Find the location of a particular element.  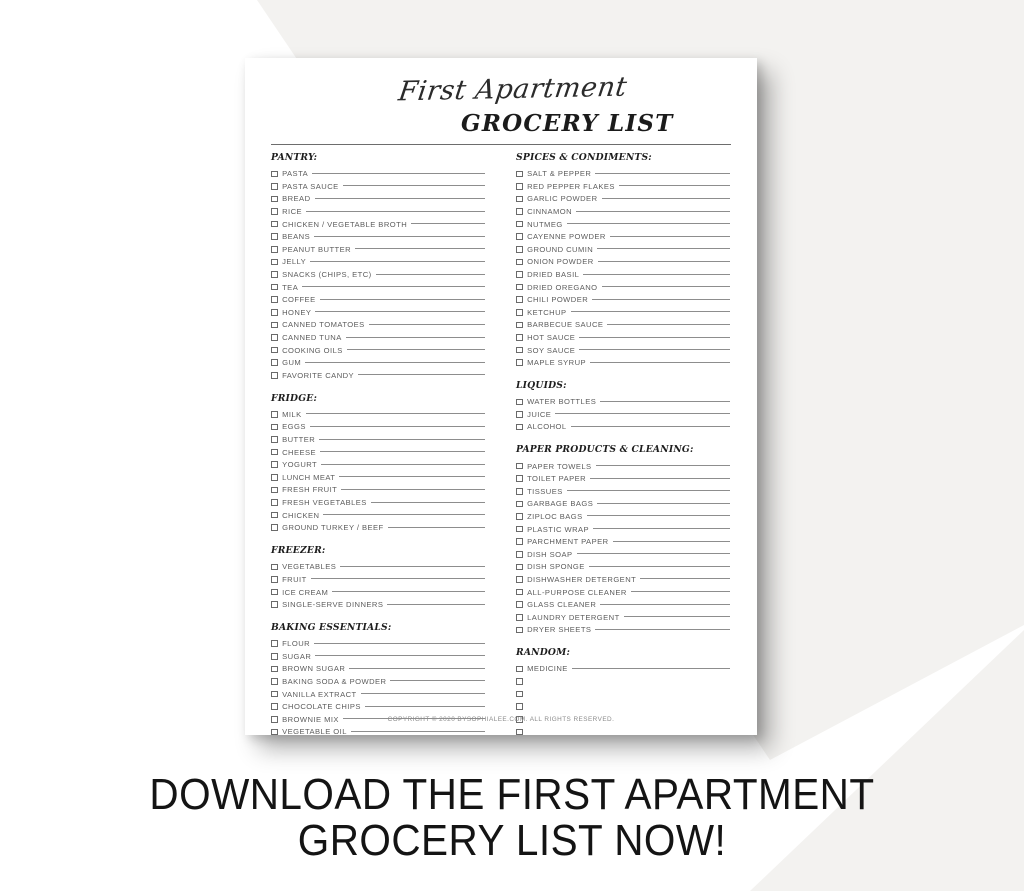

checklist-row: ZIPLOC BAGS is located at coordinates (623, 516).